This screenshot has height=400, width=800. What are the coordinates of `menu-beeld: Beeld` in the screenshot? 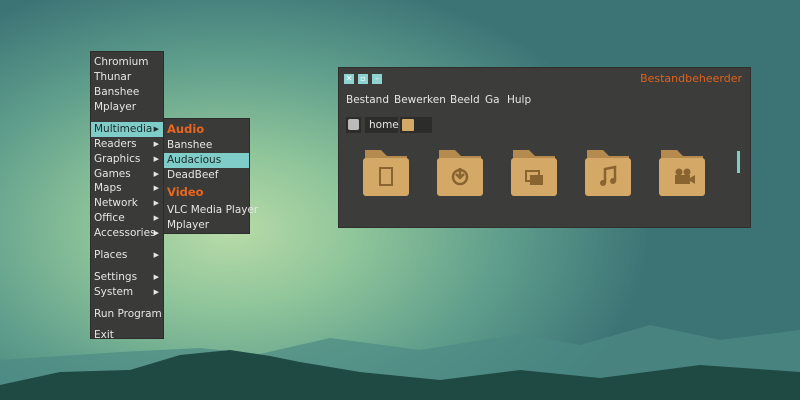 It's located at (465, 100).